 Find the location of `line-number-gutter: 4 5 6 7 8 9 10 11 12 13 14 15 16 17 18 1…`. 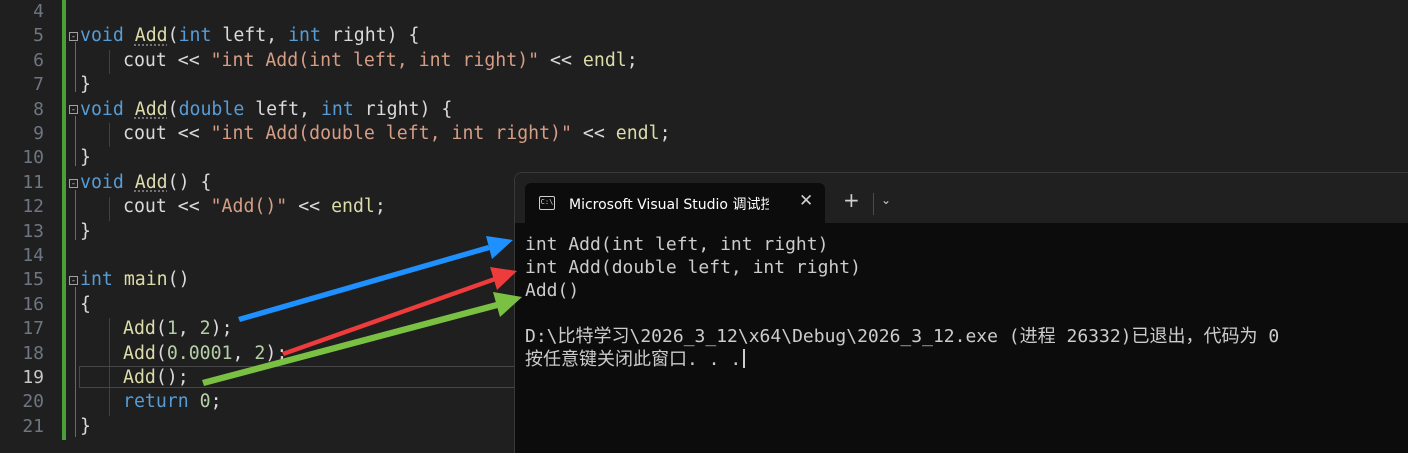

line-number-gutter: 4 5 6 7 8 9 10 11 12 13 14 15 16 17 18 1… is located at coordinates (32, 220).